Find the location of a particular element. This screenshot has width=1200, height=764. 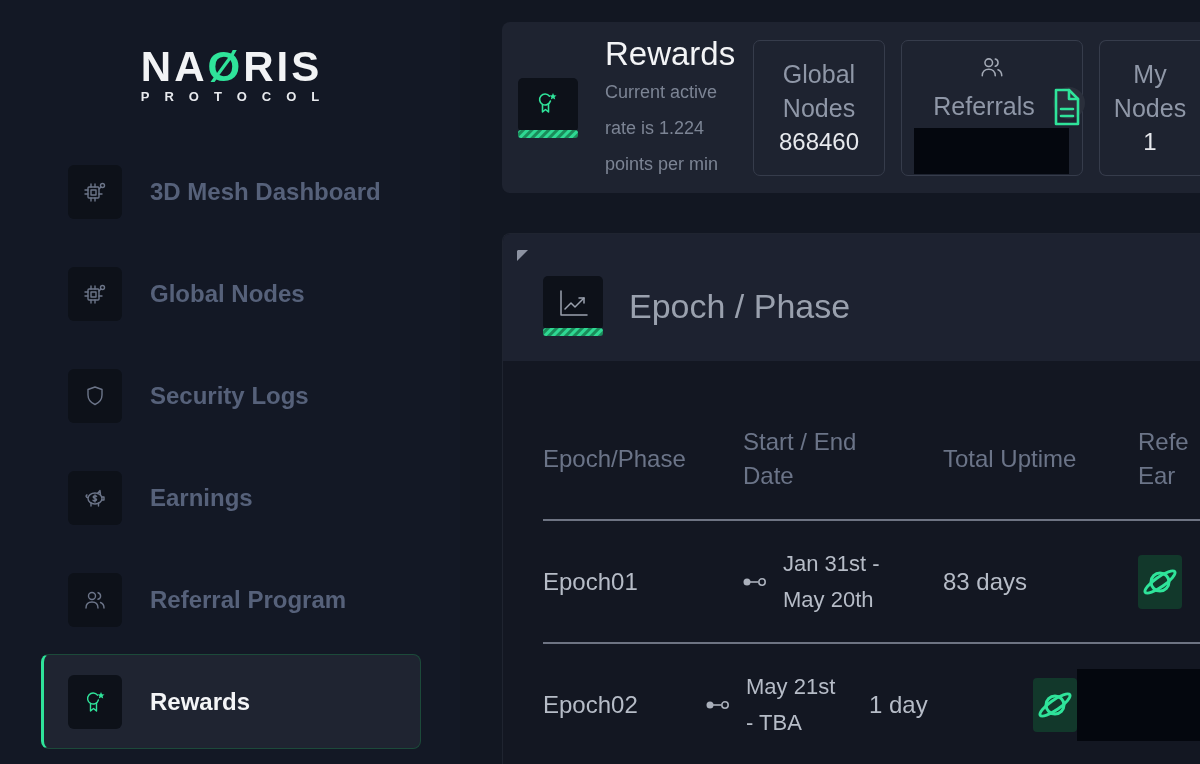

column-header: Start / End Date is located at coordinates (800, 459).